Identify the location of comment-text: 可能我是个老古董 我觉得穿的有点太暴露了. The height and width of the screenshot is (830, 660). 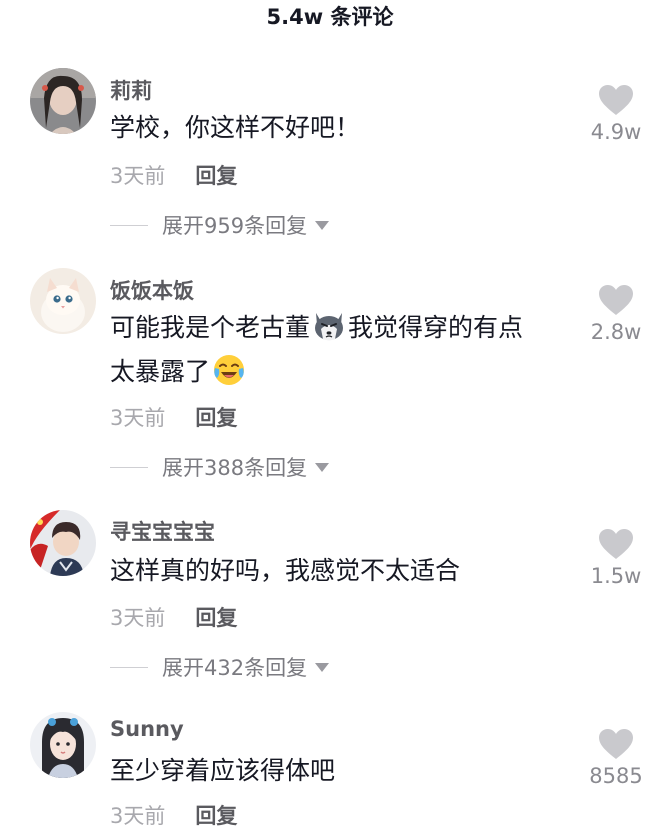
(345, 350).